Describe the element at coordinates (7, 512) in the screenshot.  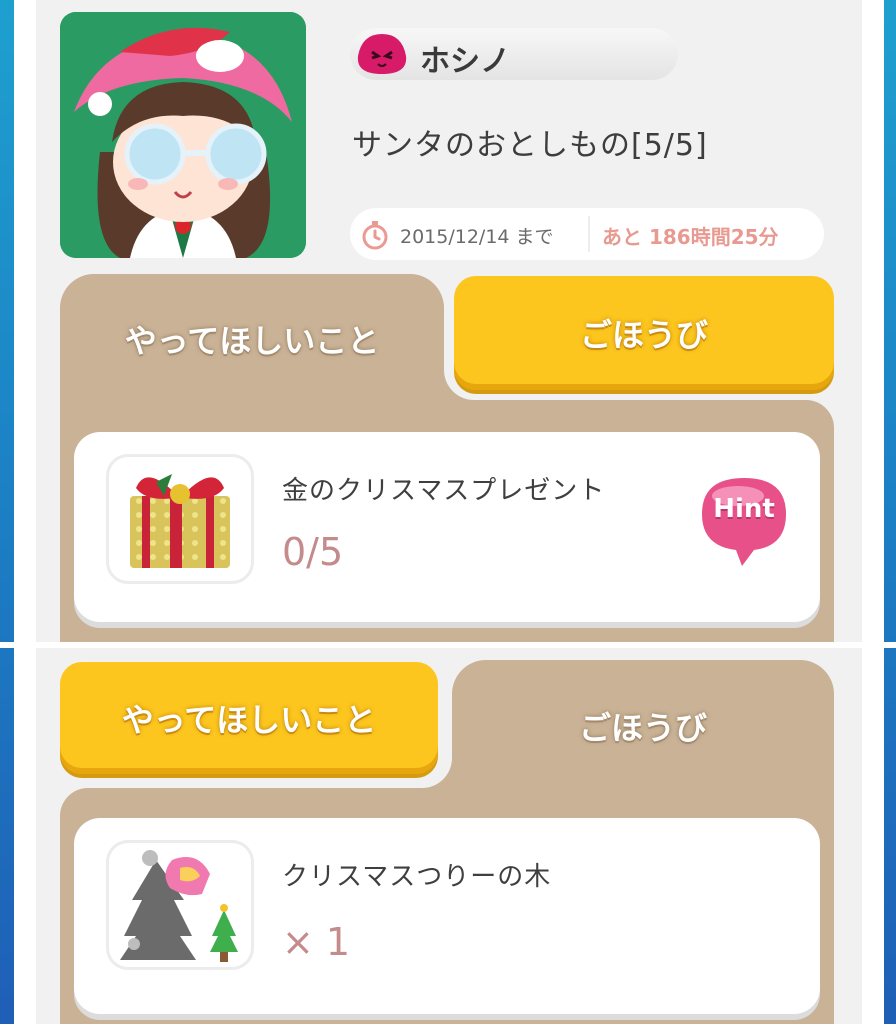
I see `left-edge-bar` at that location.